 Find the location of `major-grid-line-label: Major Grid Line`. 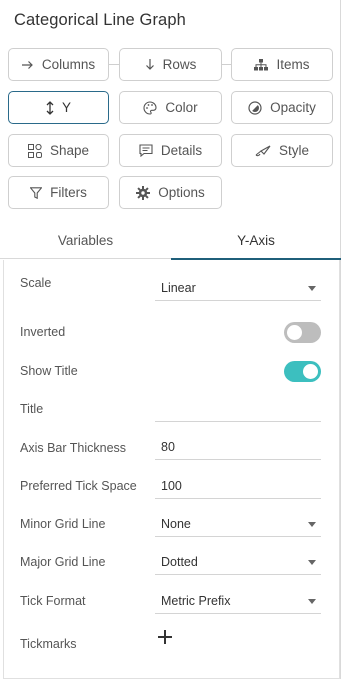

major-grid-line-label: Major Grid Line is located at coordinates (63, 562).